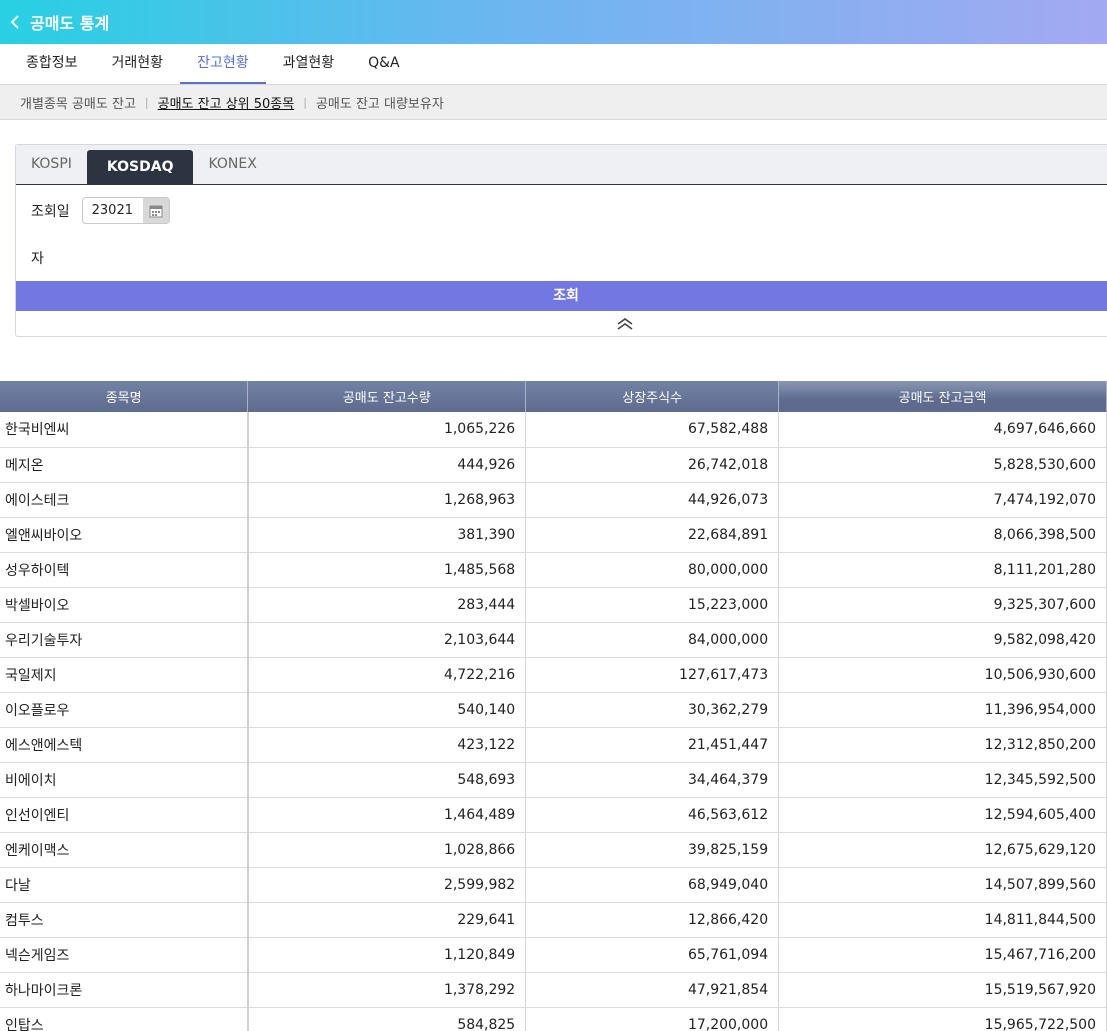  I want to click on table-row: 인선이엔티 1,464,489 46,563,612 12,594,605,400, so click(553, 815).